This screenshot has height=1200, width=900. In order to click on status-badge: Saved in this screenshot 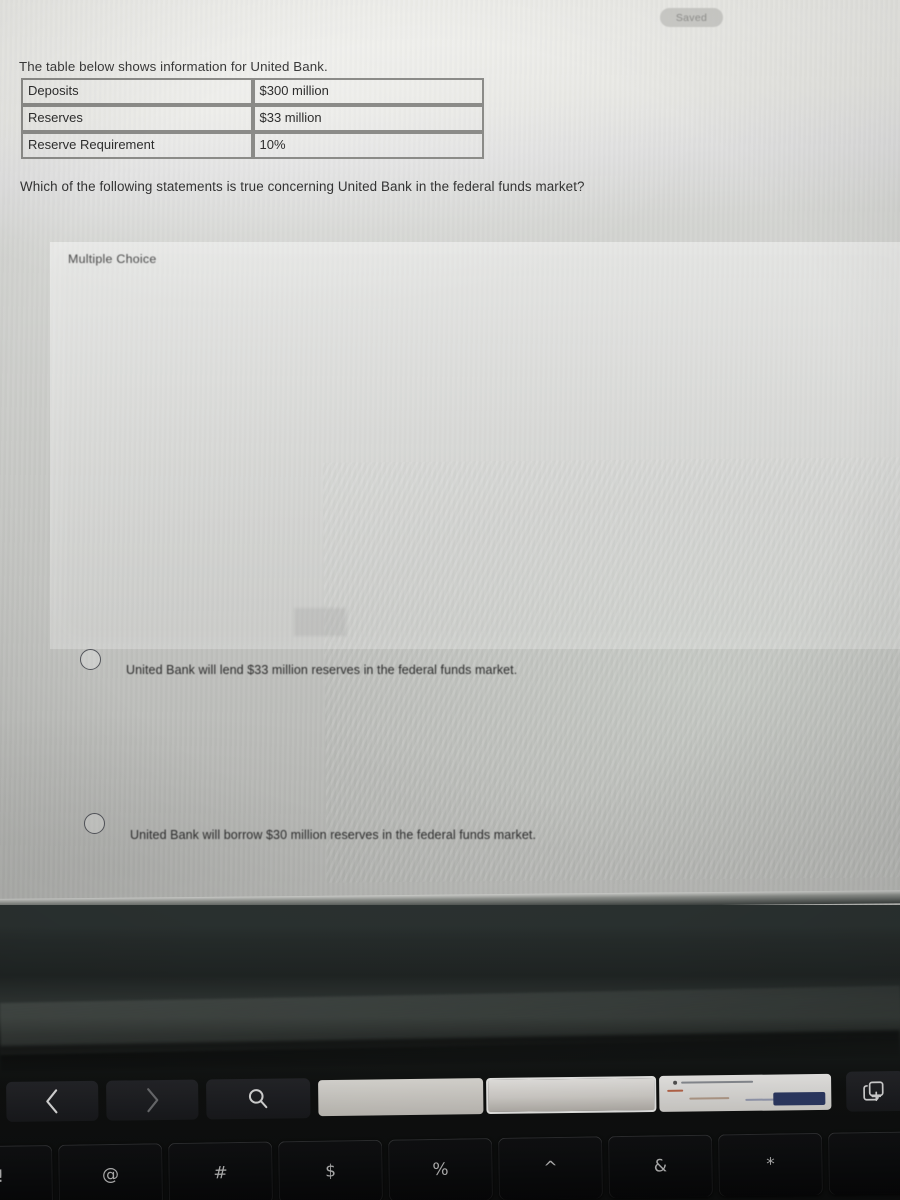, I will do `click(691, 17)`.